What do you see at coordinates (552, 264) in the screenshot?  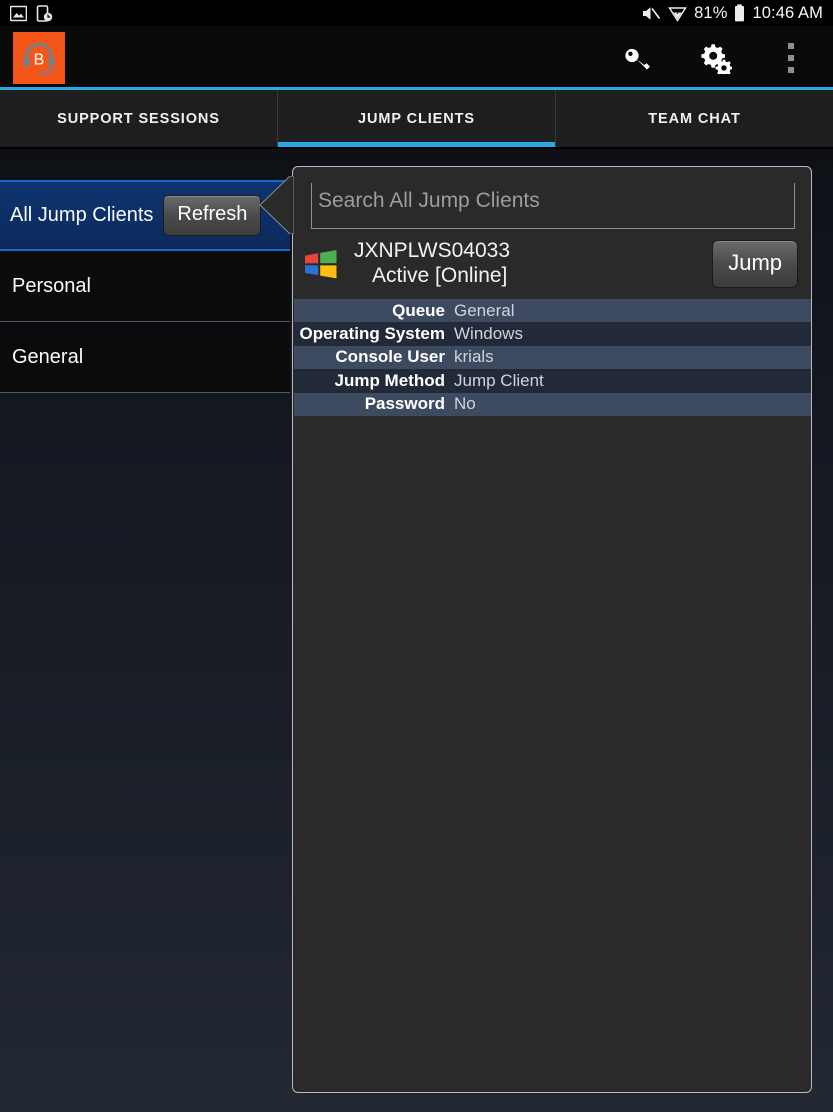 I see `jump-client-row: JXNPLWS04033 Active [Online] Jump` at bounding box center [552, 264].